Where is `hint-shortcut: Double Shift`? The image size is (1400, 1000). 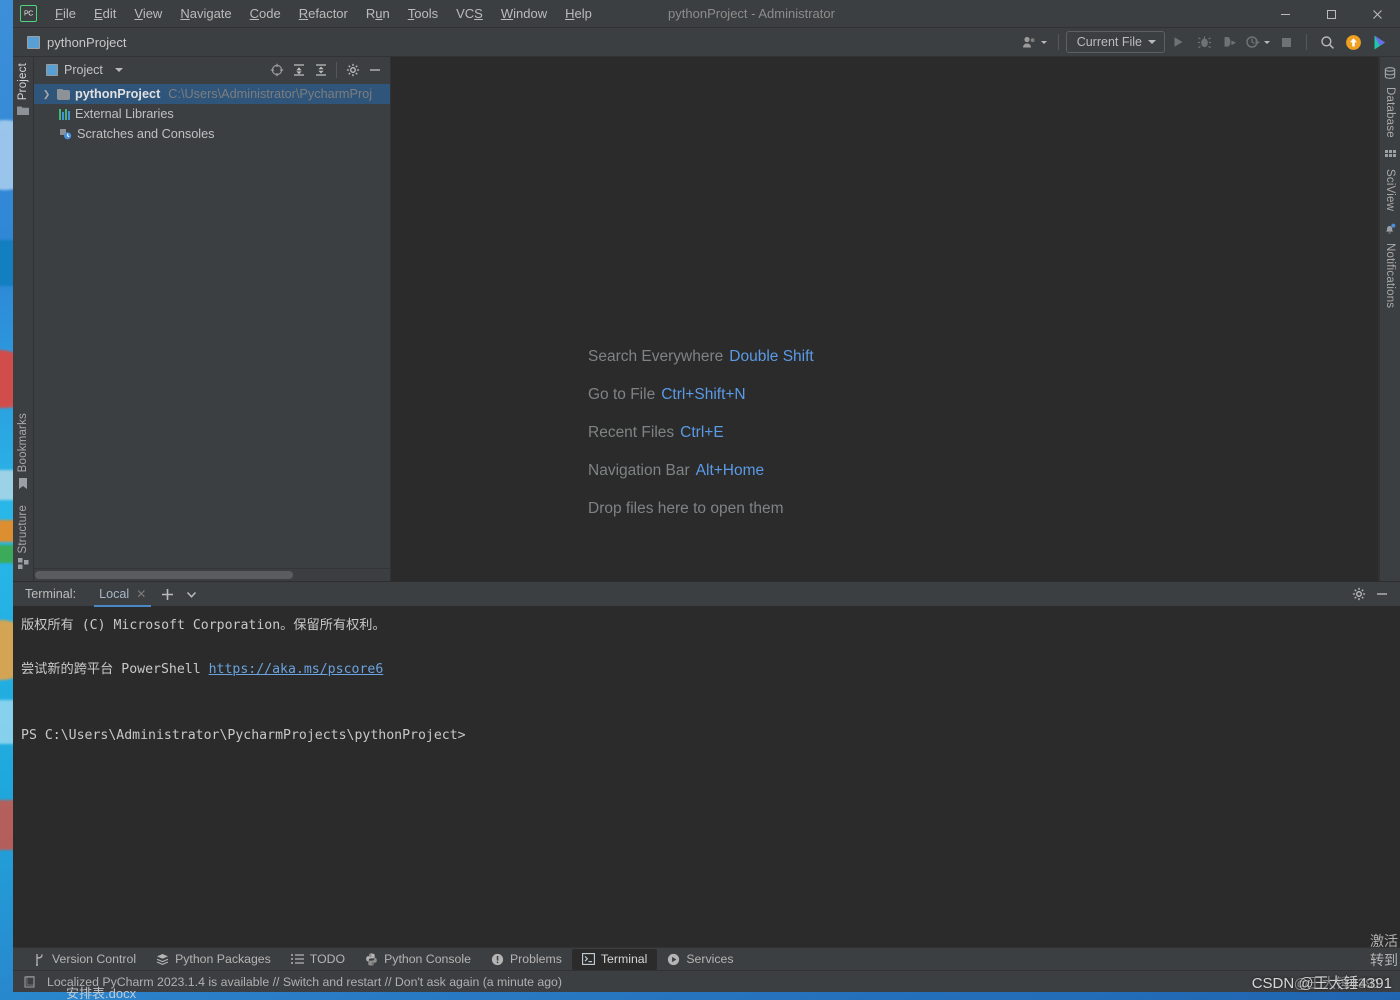
hint-shortcut: Double Shift is located at coordinates (771, 356).